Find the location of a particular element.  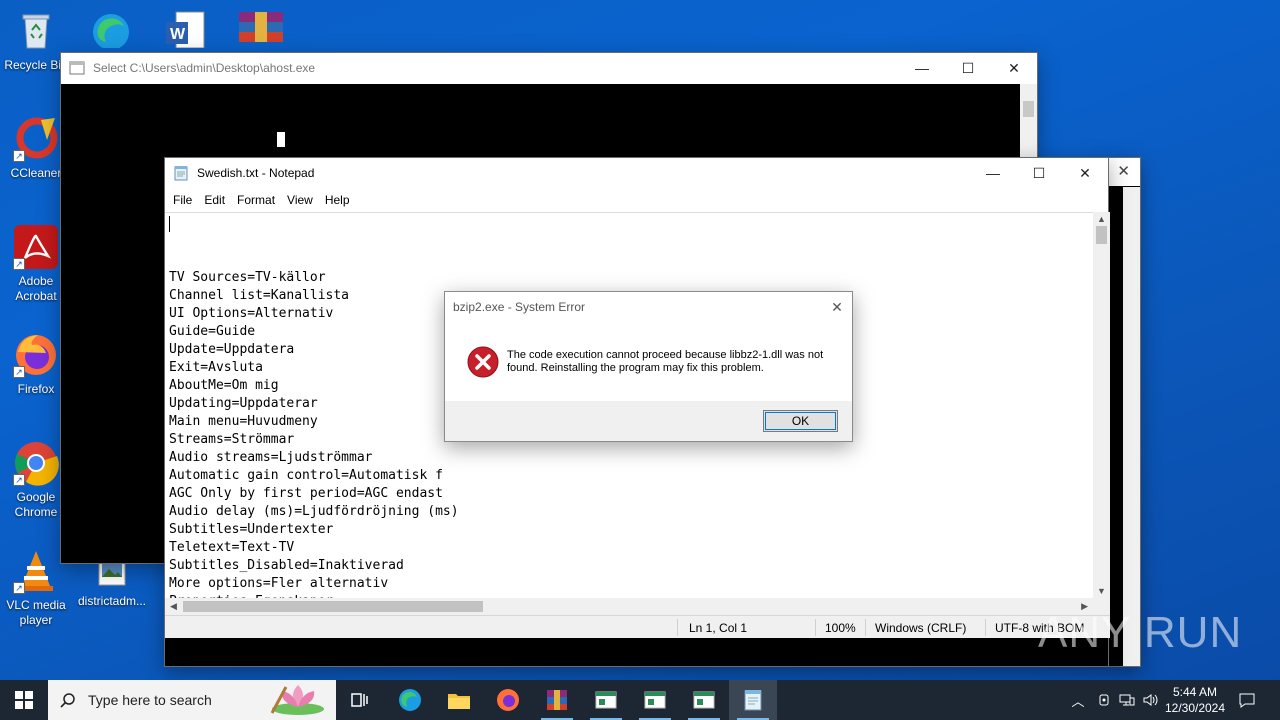

ok-button: OK is located at coordinates (800, 421).